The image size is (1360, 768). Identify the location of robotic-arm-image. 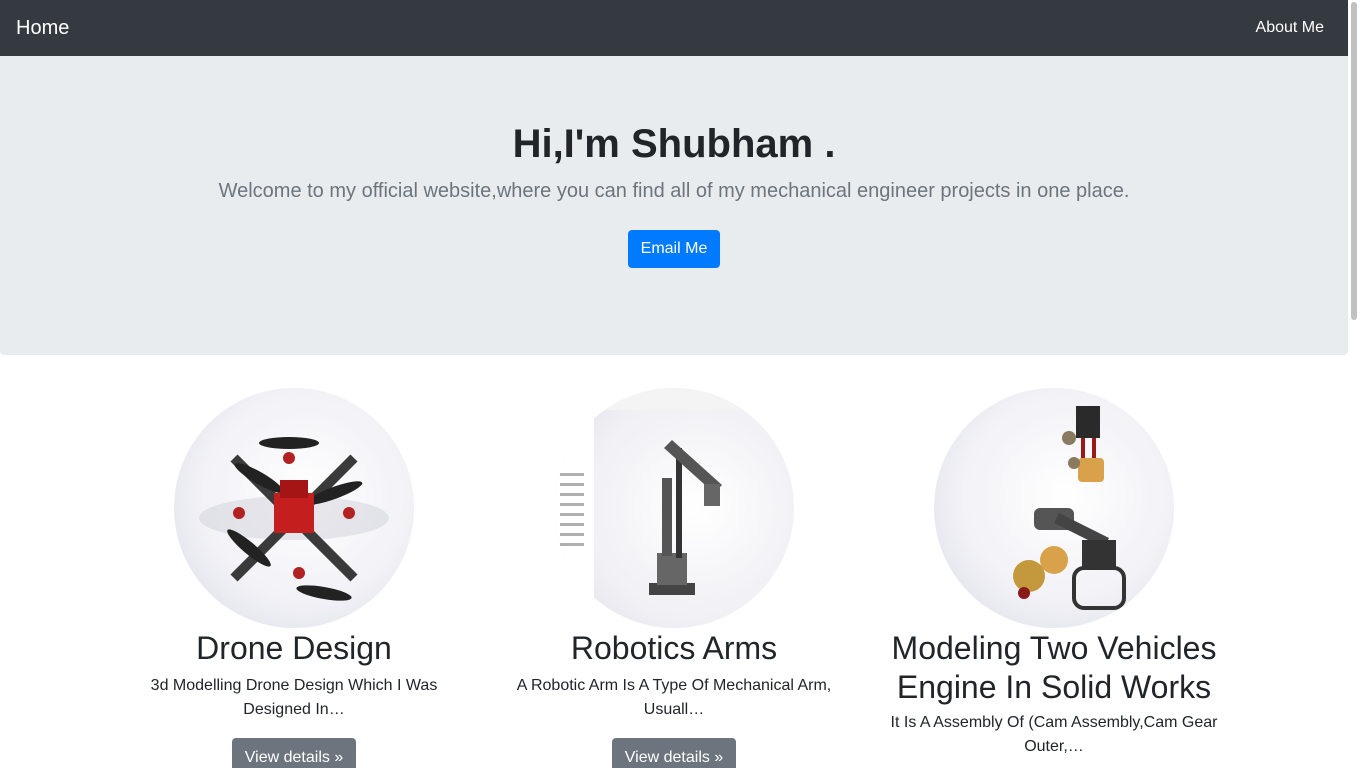
(674, 508).